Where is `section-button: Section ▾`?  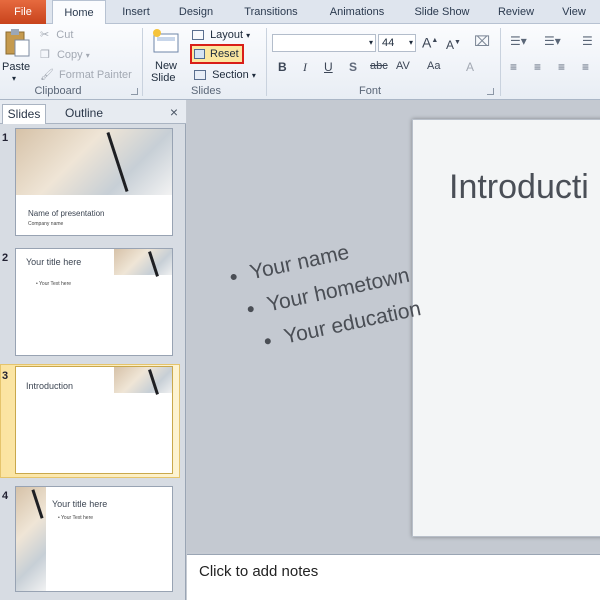
section-button: Section ▾ is located at coordinates (225, 75).